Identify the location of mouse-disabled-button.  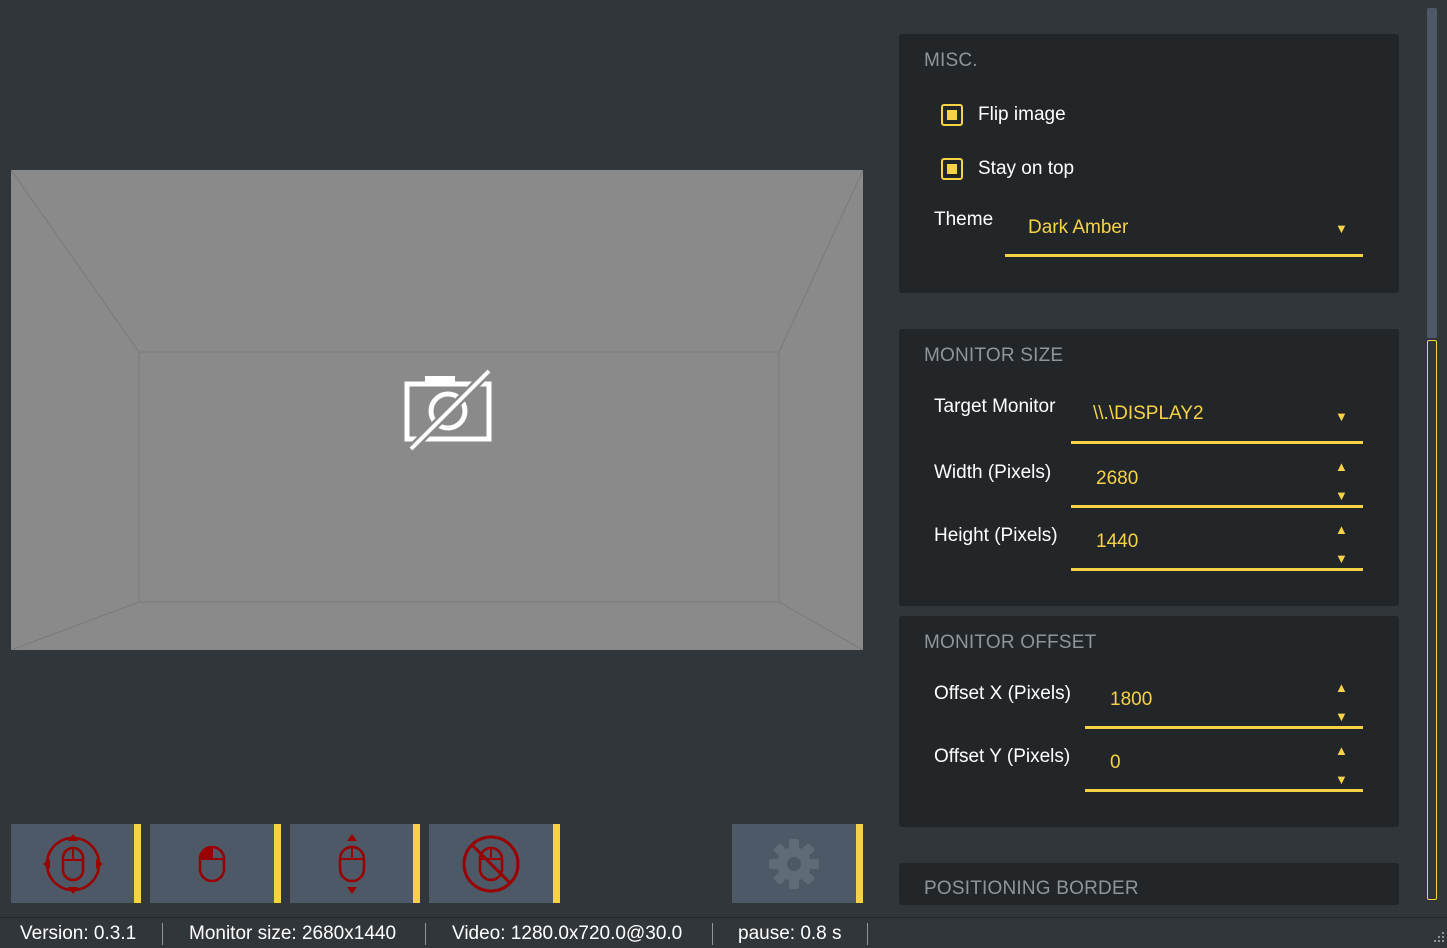
(494, 863).